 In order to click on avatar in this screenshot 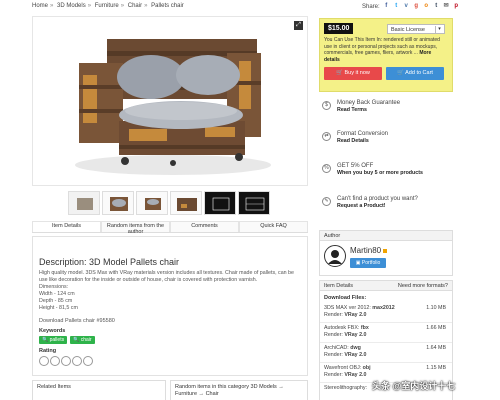, I will do `click(335, 256)`.